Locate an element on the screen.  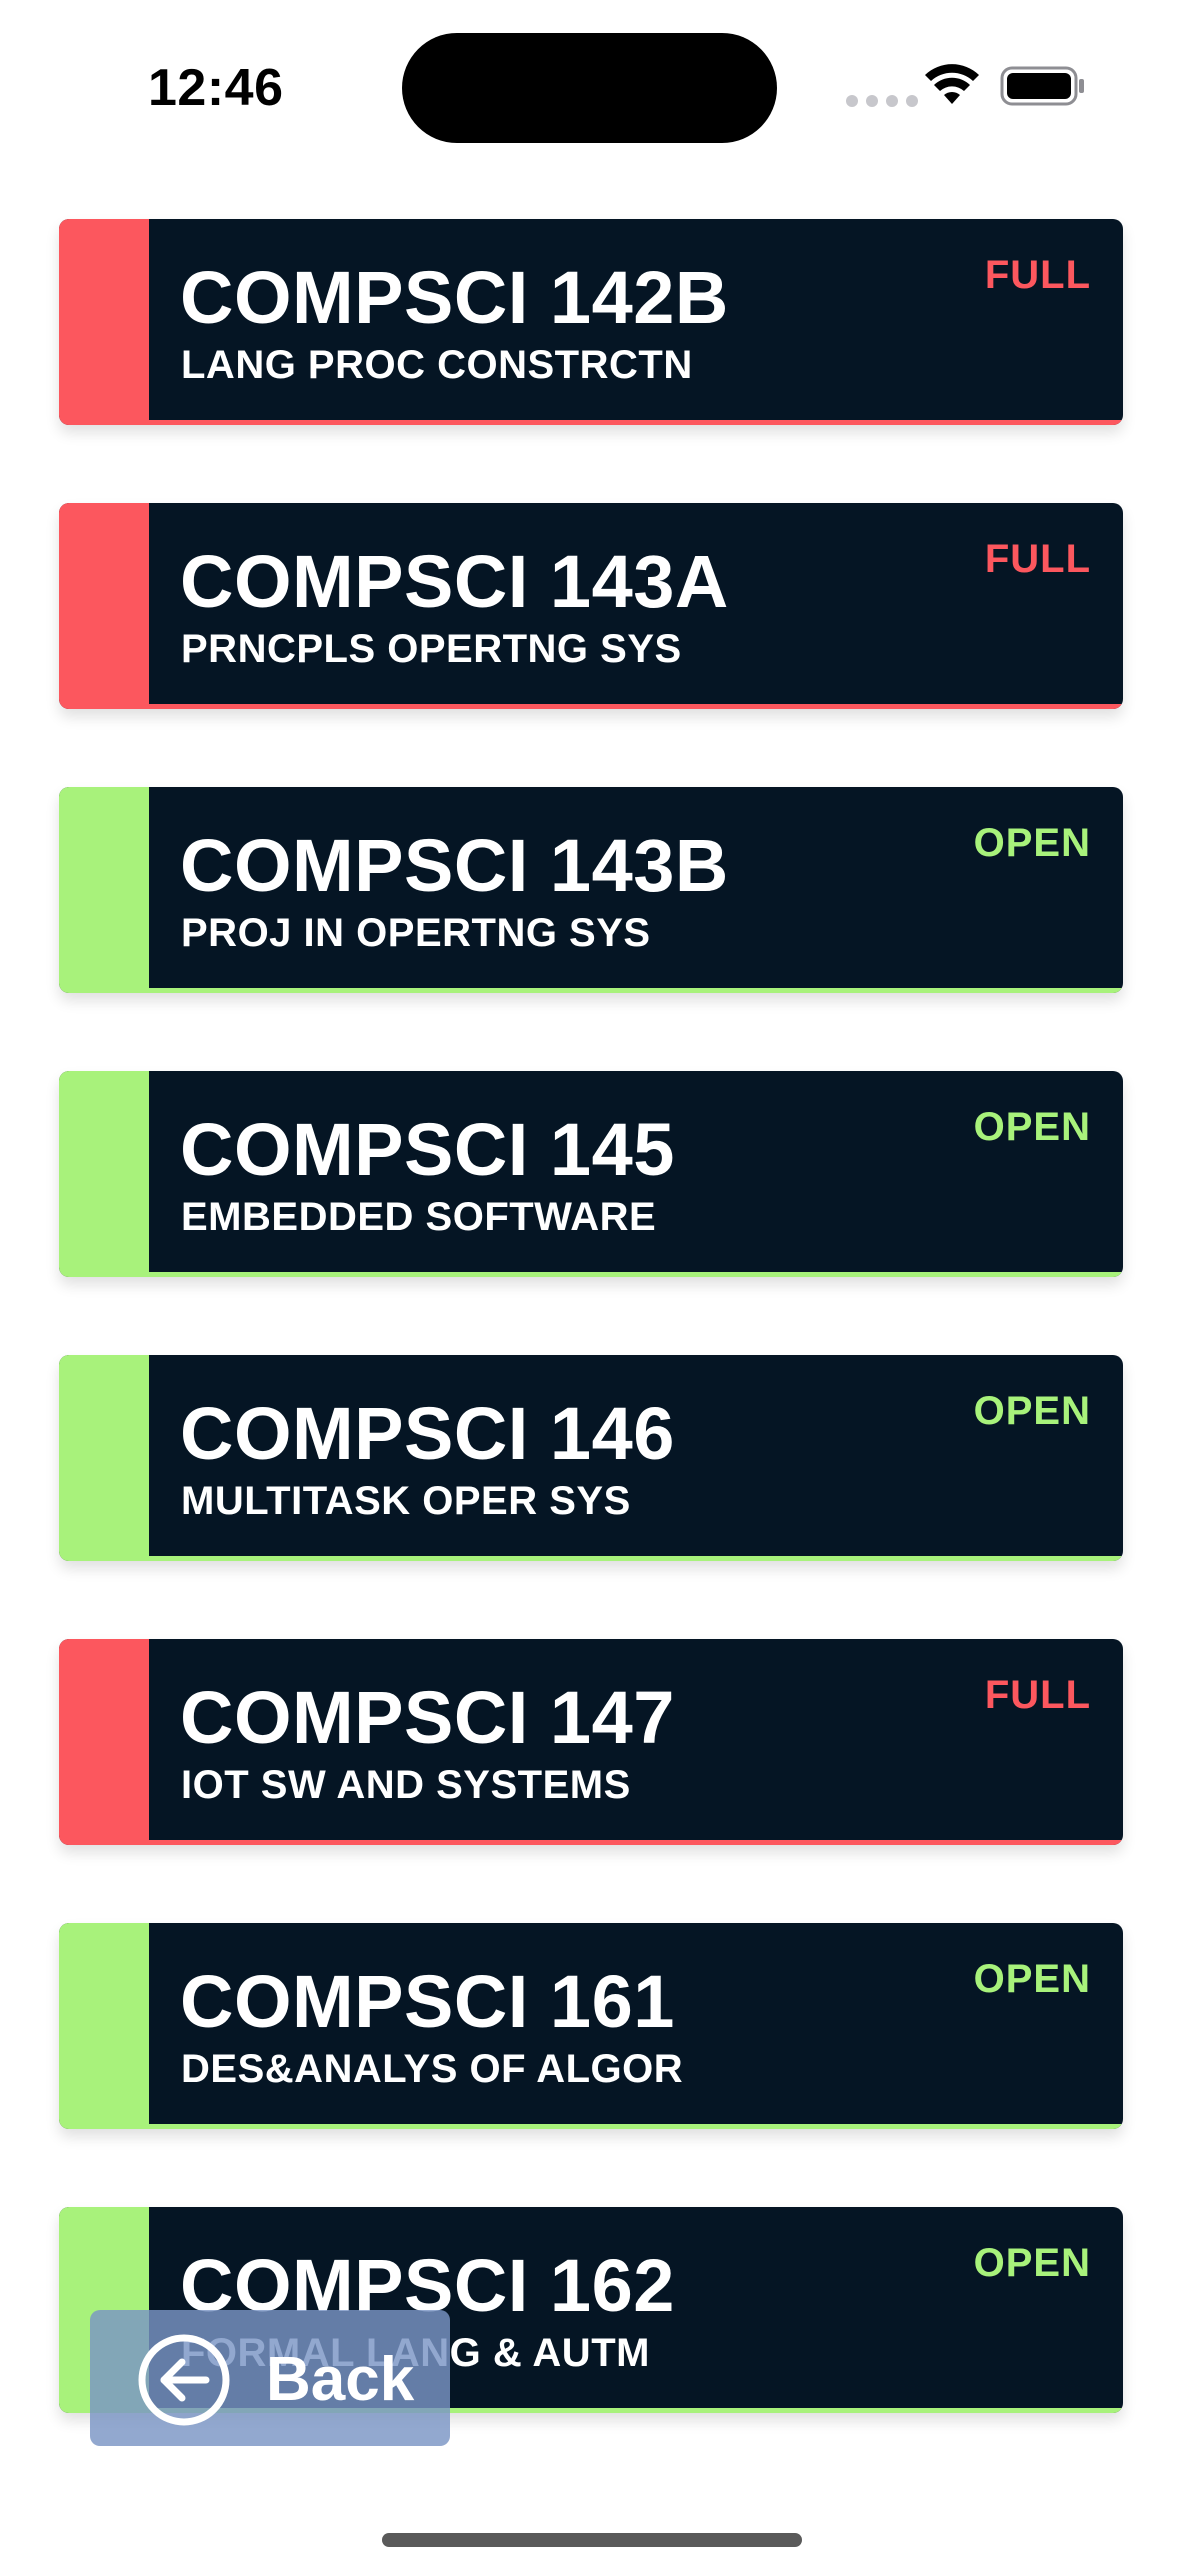
dynamic-island is located at coordinates (589, 88).